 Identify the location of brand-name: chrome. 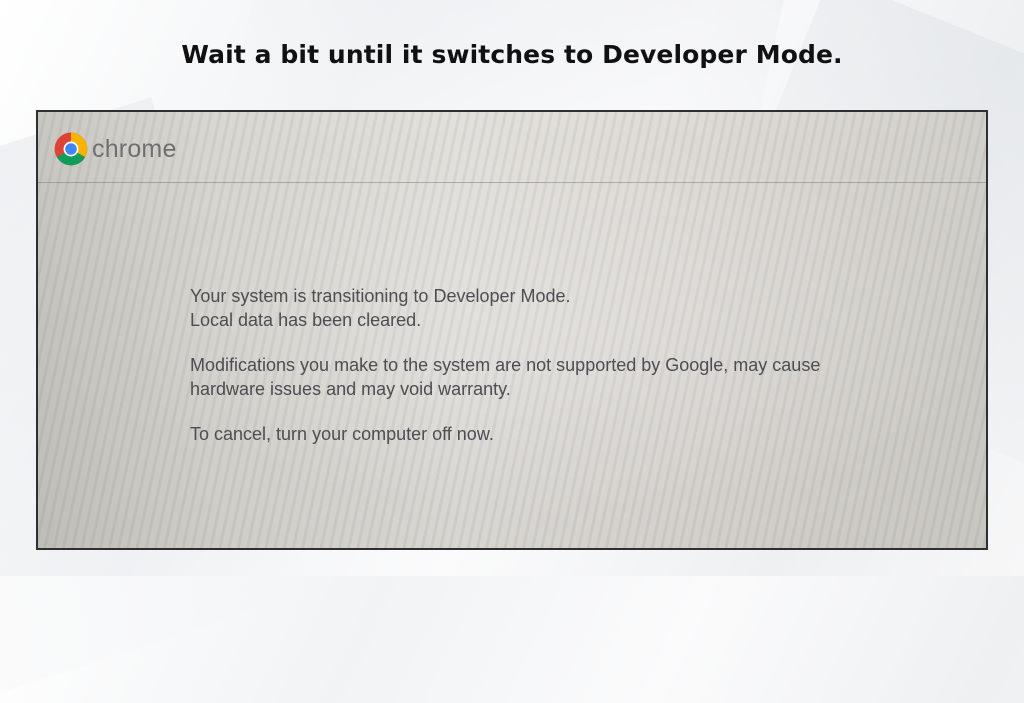
(134, 148).